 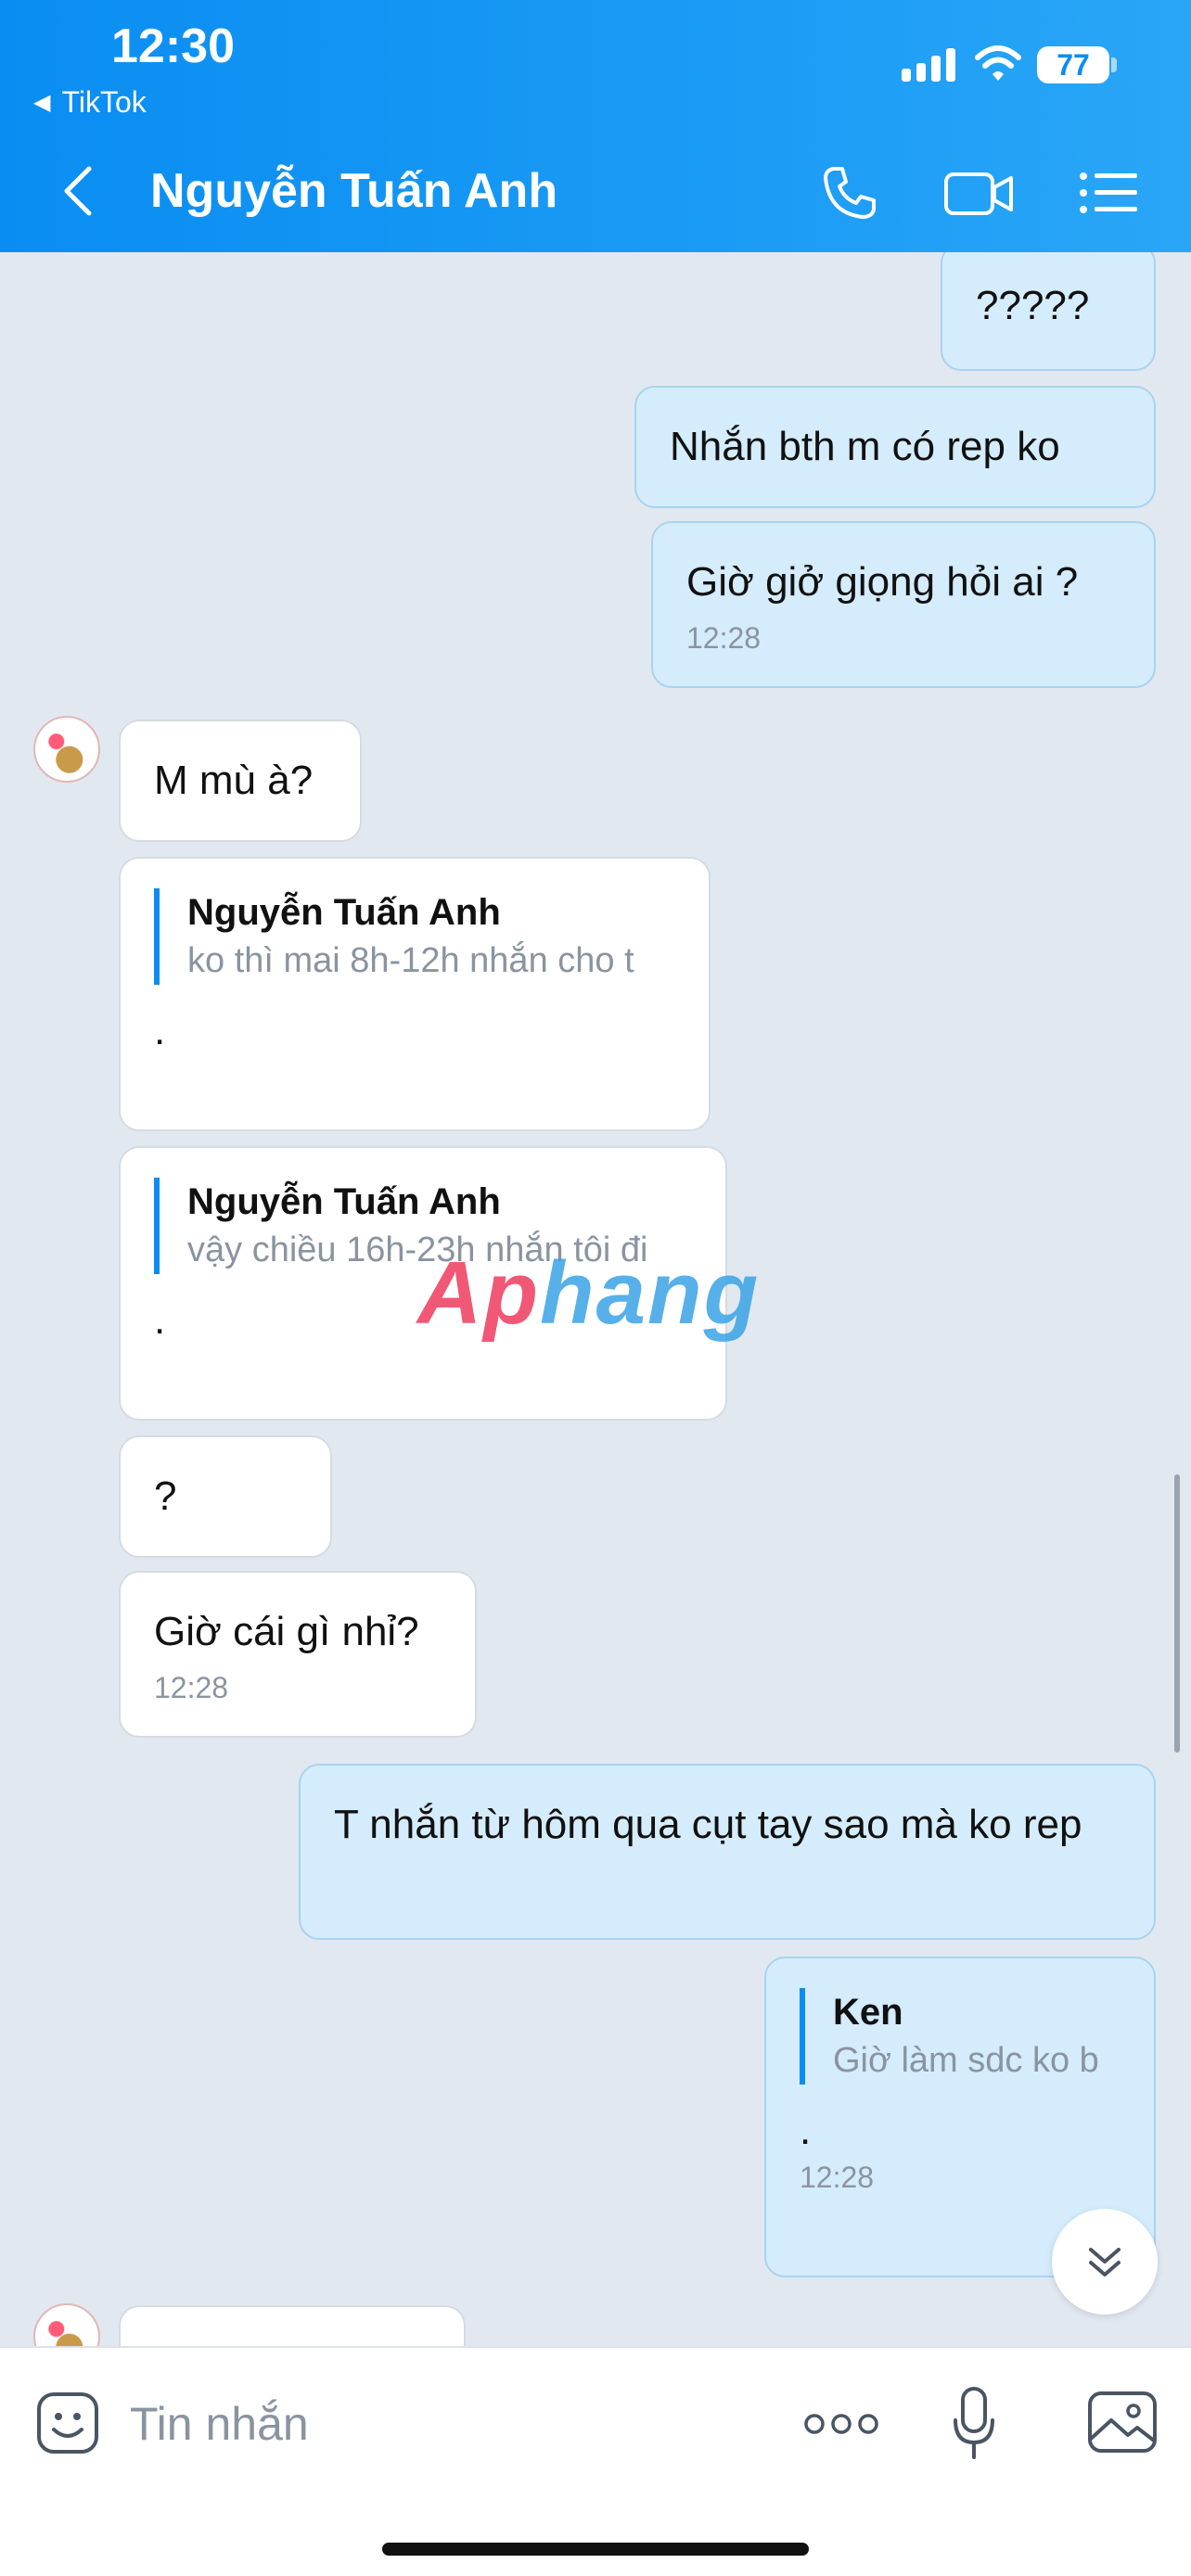 What do you see at coordinates (998, 63) in the screenshot?
I see `wifi-icon` at bounding box center [998, 63].